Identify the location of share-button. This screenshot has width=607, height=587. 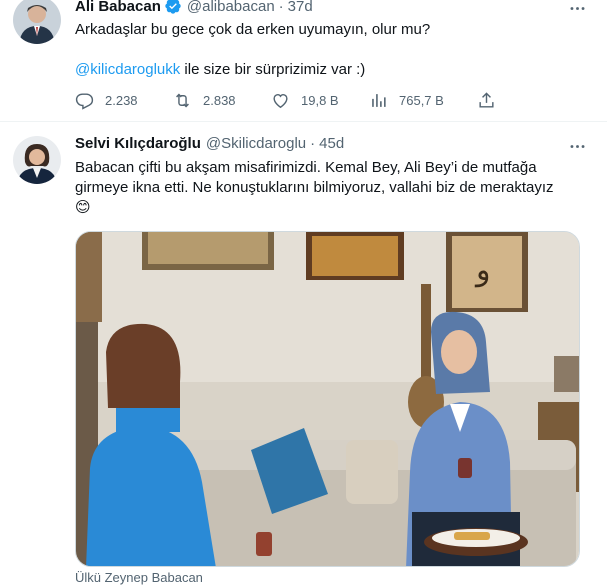
(486, 100).